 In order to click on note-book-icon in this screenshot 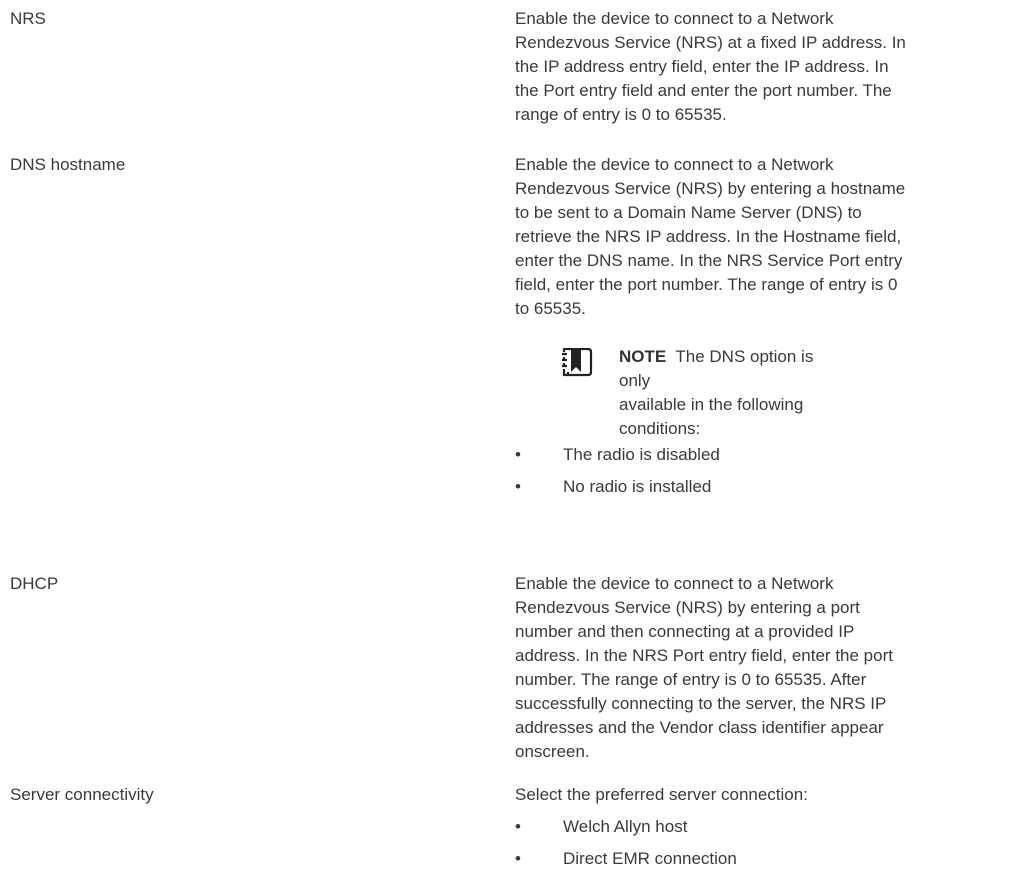, I will do `click(576, 365)`.